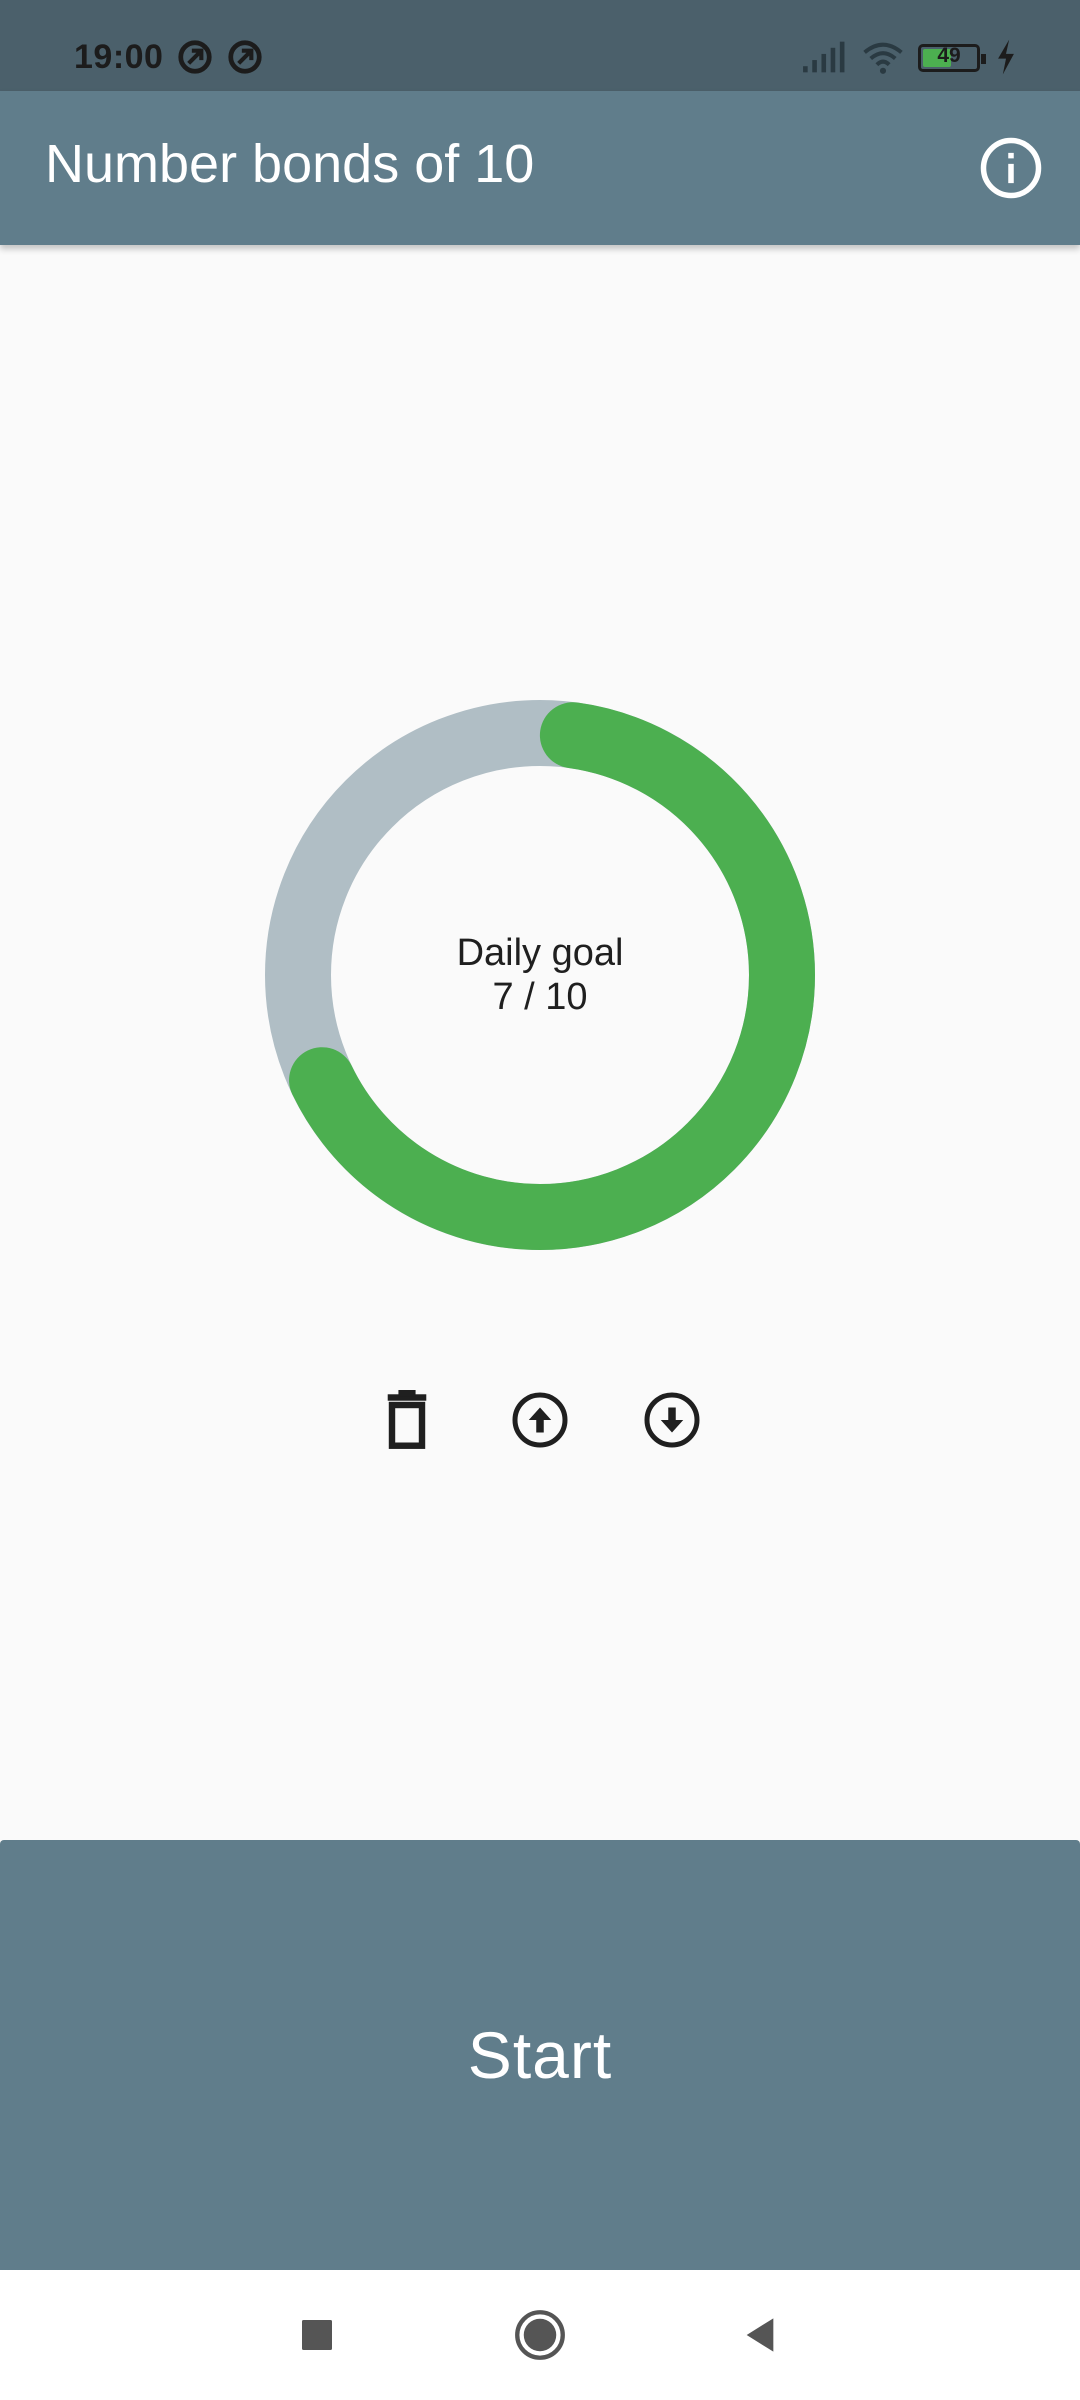 Image resolution: width=1080 pixels, height=2400 pixels. I want to click on back-icon, so click(760, 2335).